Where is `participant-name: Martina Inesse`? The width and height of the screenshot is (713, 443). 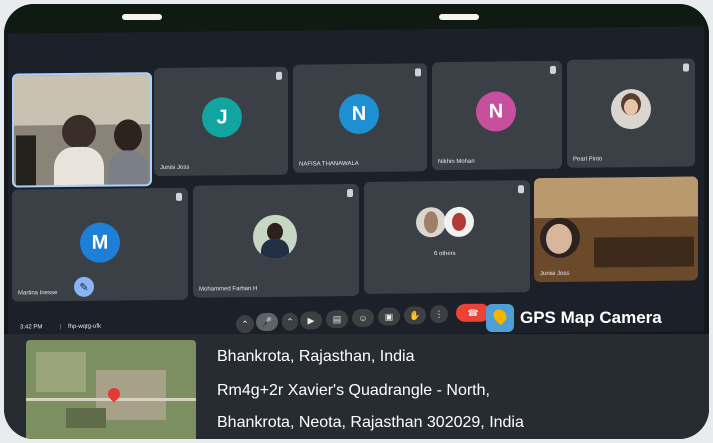
participant-name: Martina Inesse is located at coordinates (38, 293).